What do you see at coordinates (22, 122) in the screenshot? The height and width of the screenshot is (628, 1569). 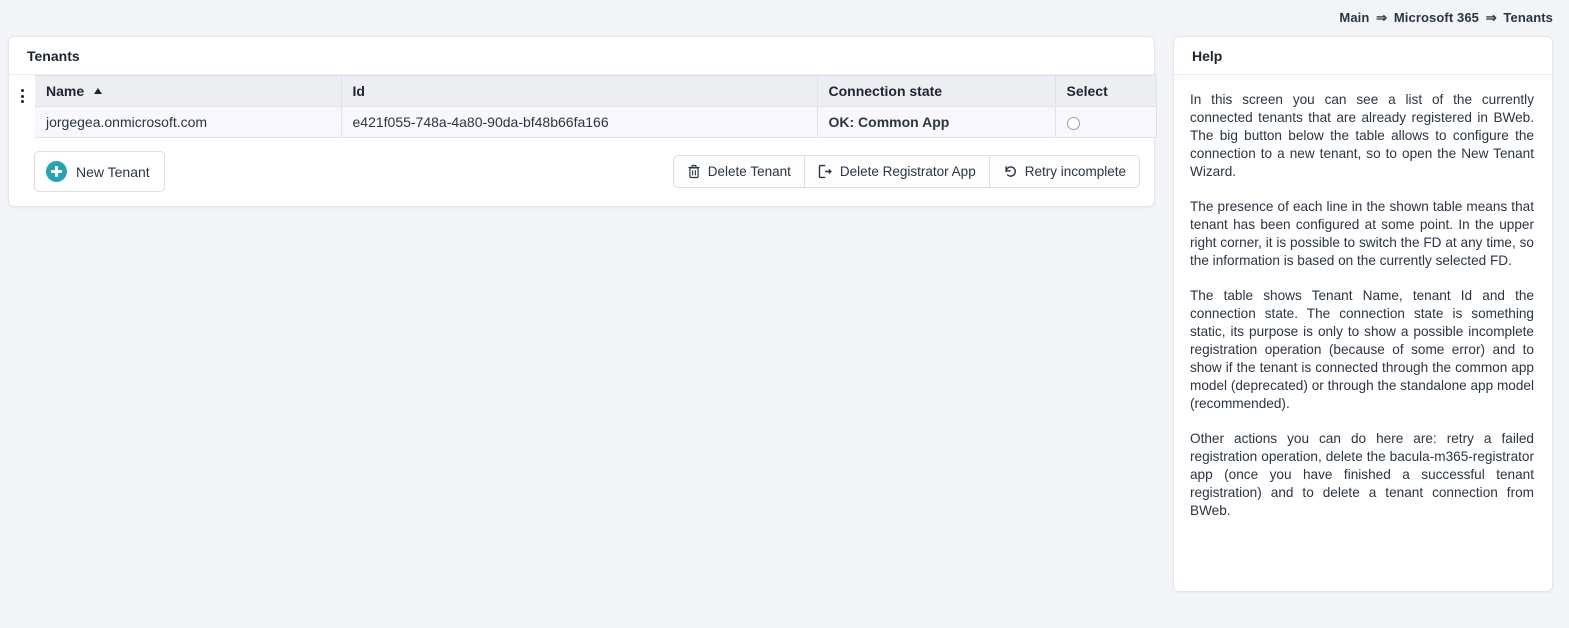 I see `row-menu-cell` at bounding box center [22, 122].